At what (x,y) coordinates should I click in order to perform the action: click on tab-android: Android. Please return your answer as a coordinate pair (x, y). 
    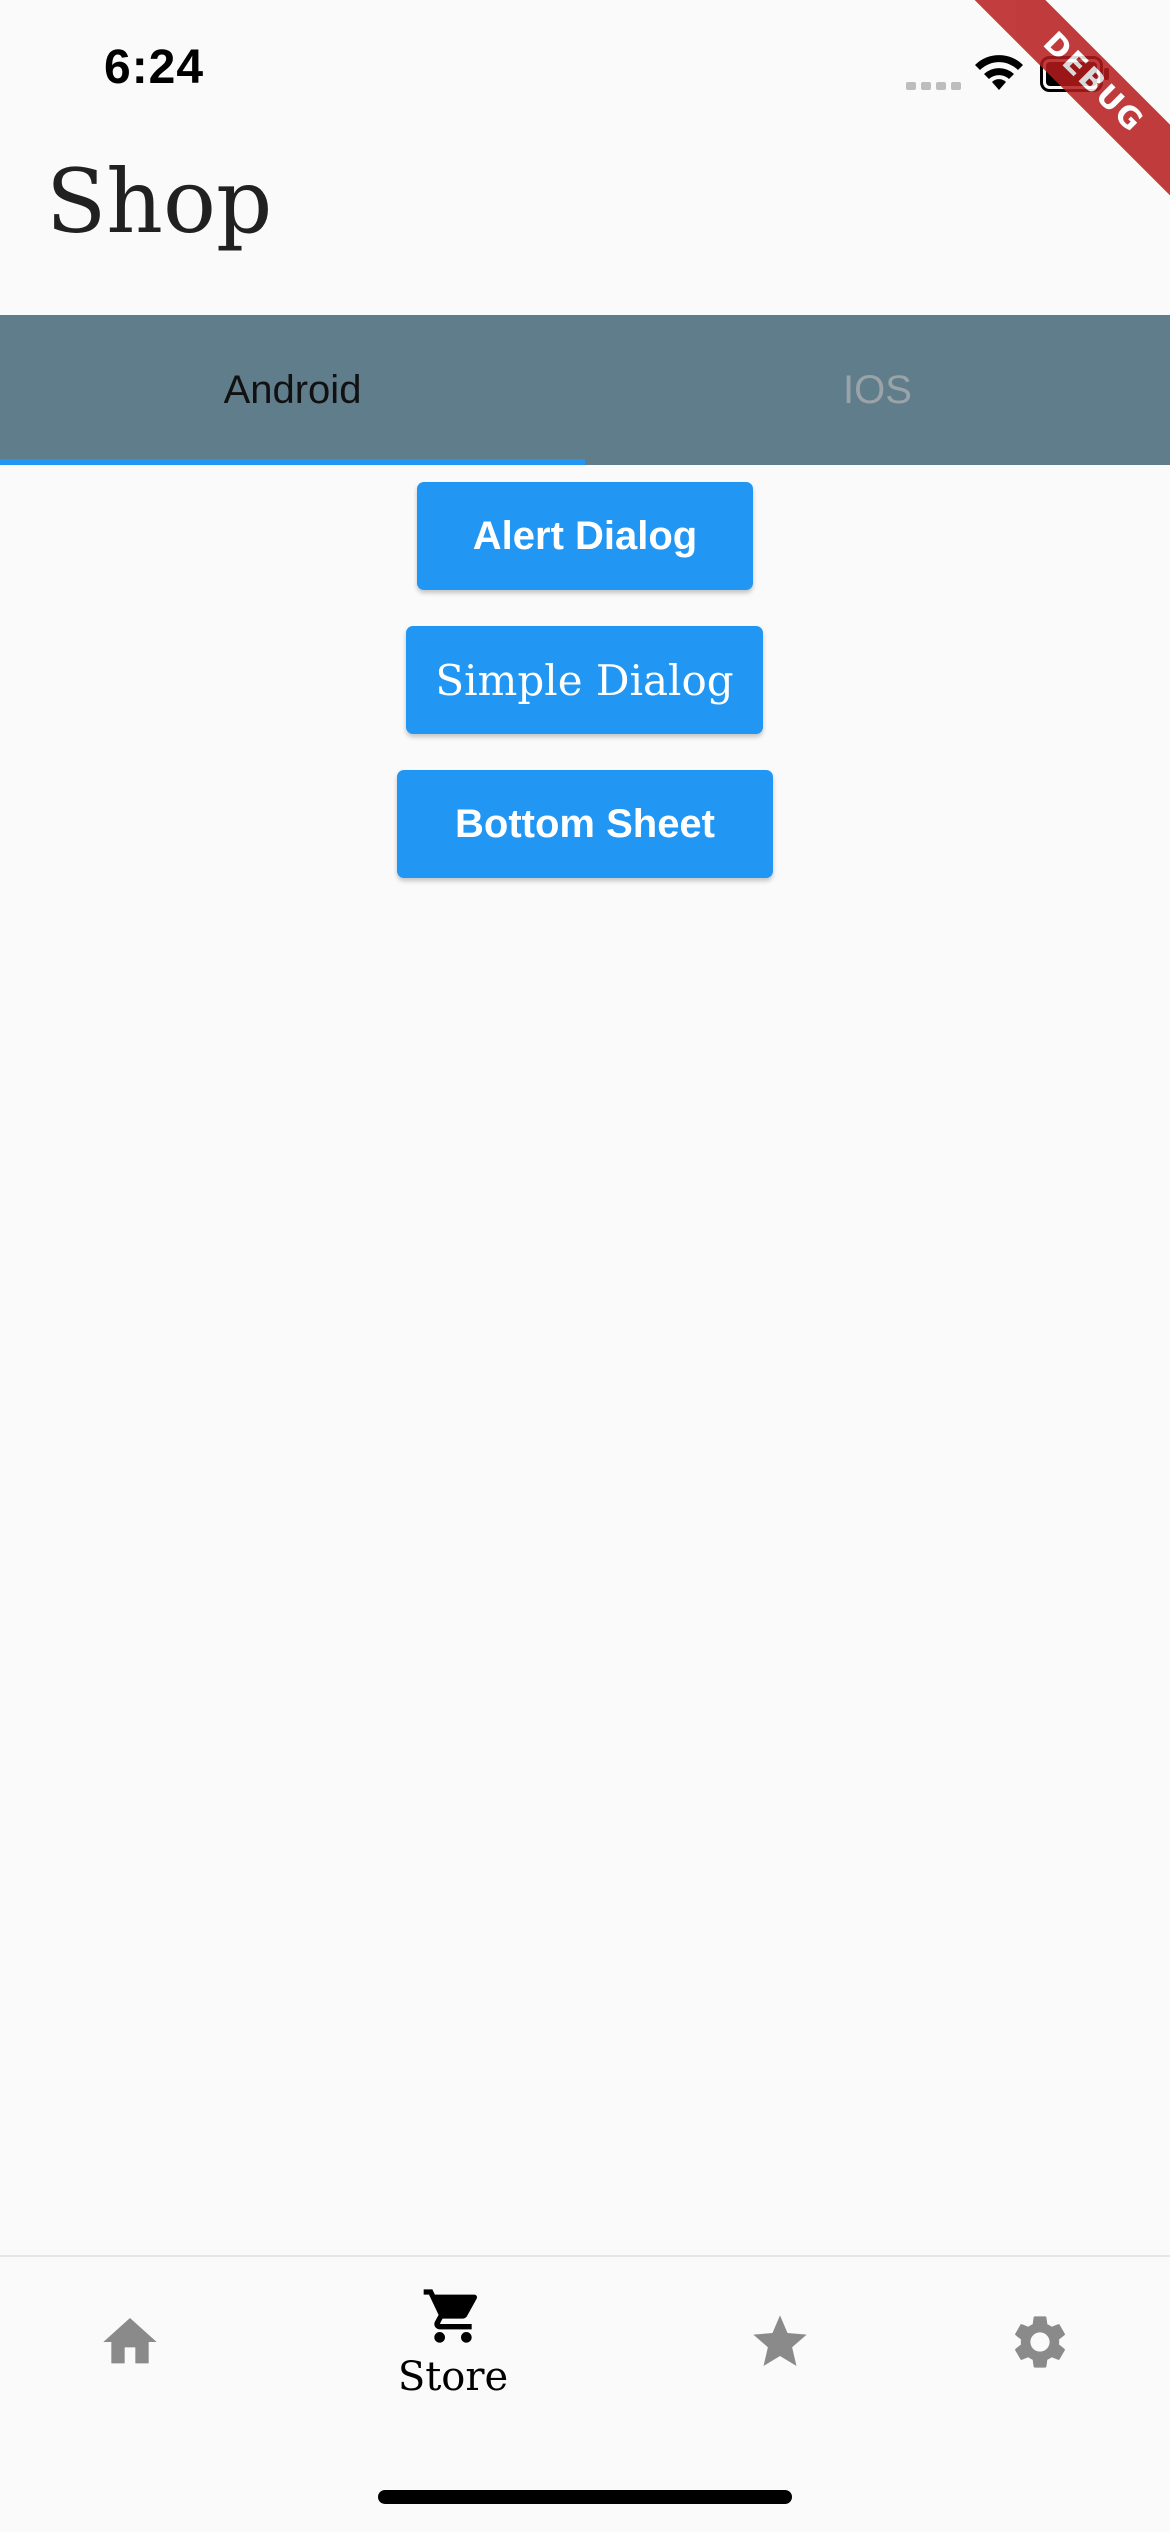
    Looking at the image, I should click on (292, 390).